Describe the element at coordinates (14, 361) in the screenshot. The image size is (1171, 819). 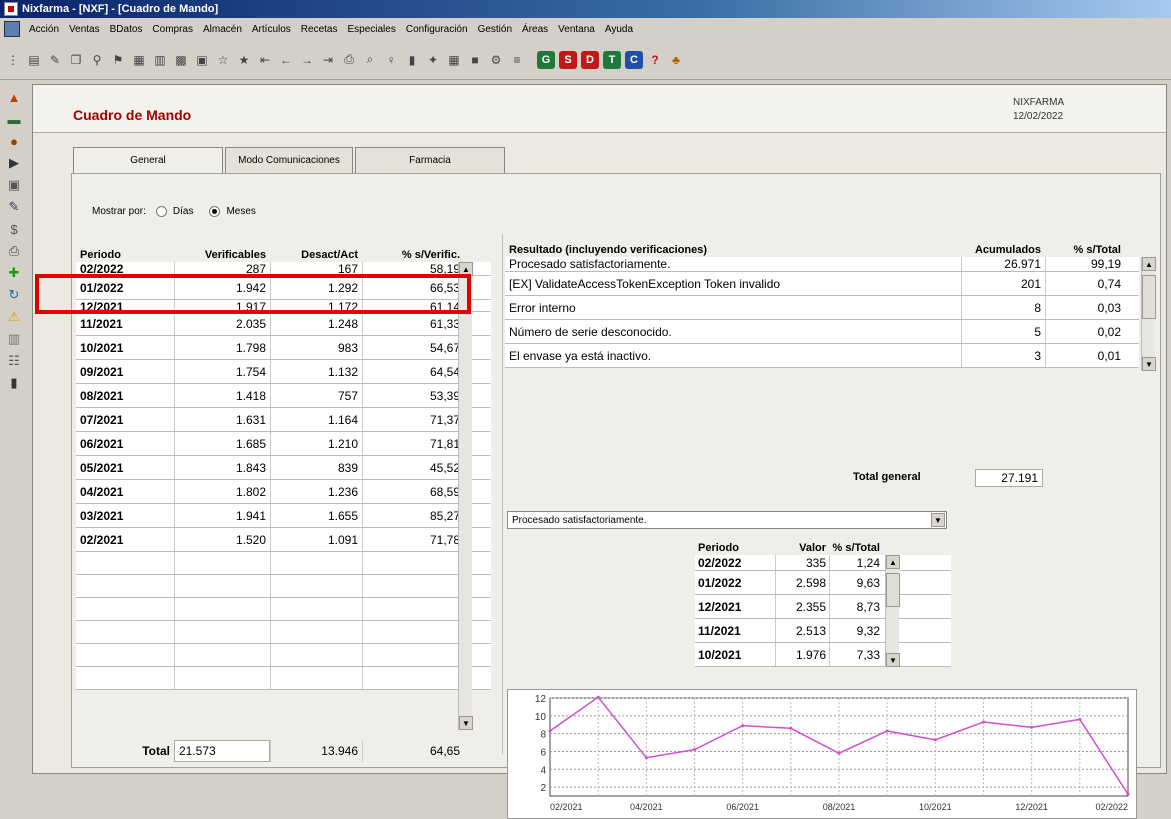
I see `list-icon: ☷` at that location.